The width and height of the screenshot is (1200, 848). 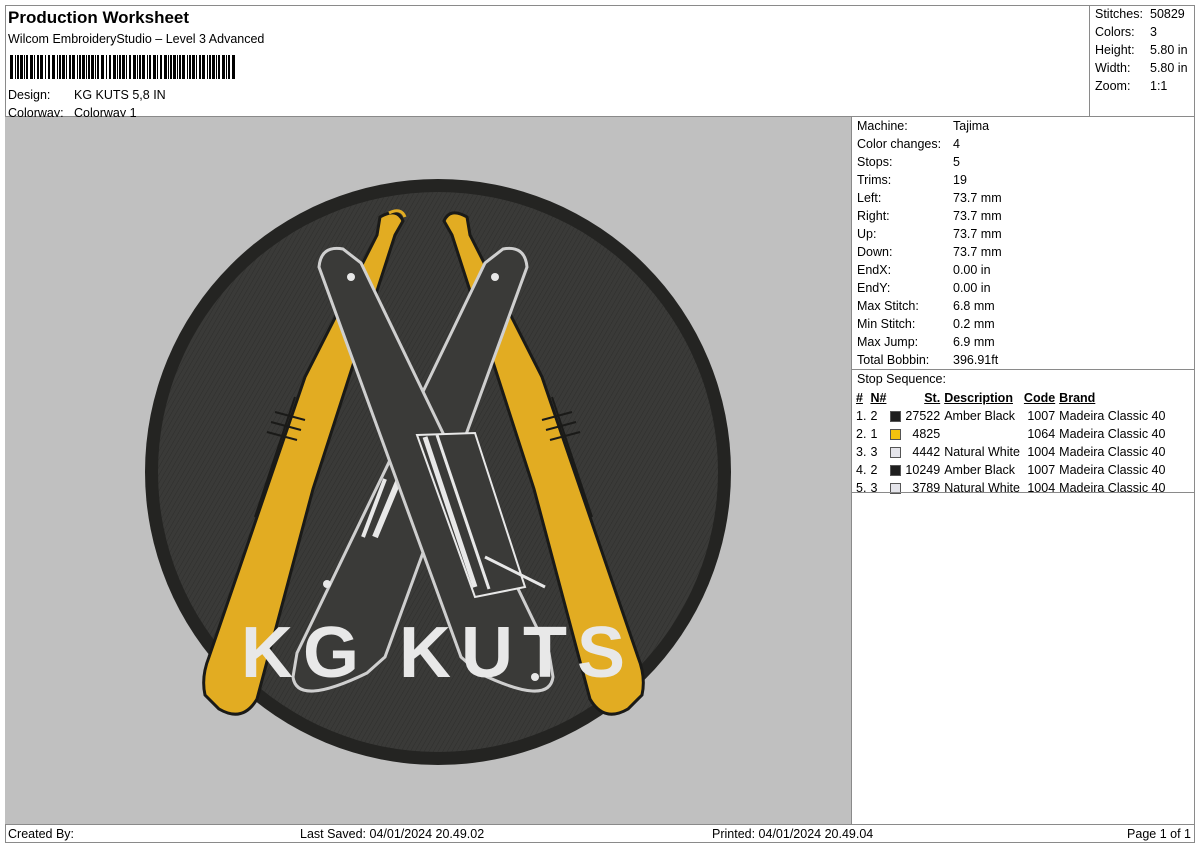 What do you see at coordinates (888, 306) in the screenshot?
I see `machine-info-label: Max Stitch:` at bounding box center [888, 306].